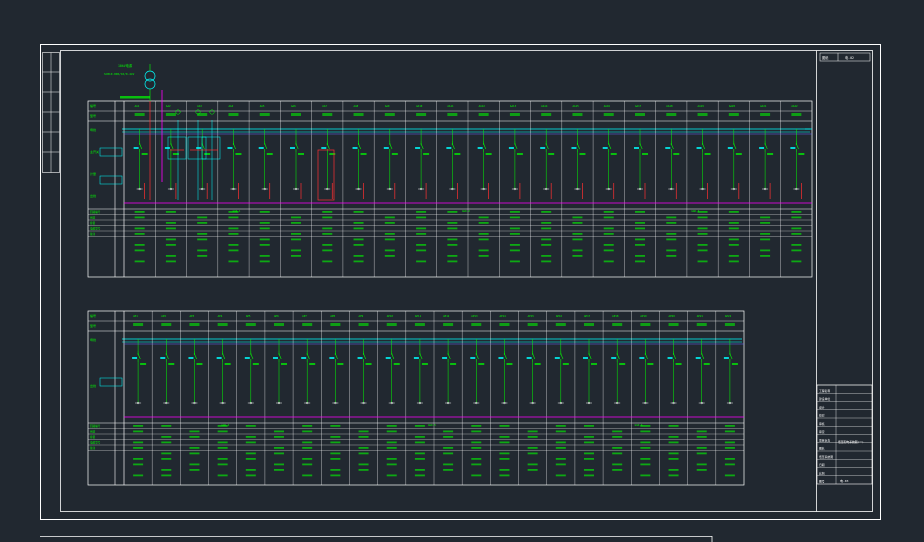 The height and width of the screenshot is (542, 924). I want to click on binding-strip, so click(51, 112).